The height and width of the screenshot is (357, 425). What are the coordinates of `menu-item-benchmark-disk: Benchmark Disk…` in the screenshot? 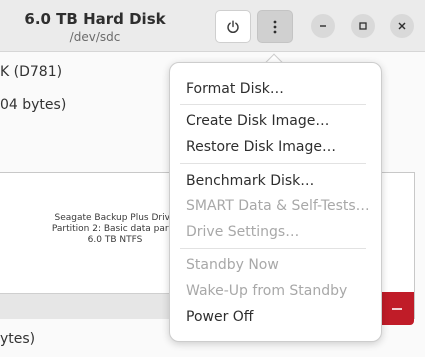 It's located at (250, 181).